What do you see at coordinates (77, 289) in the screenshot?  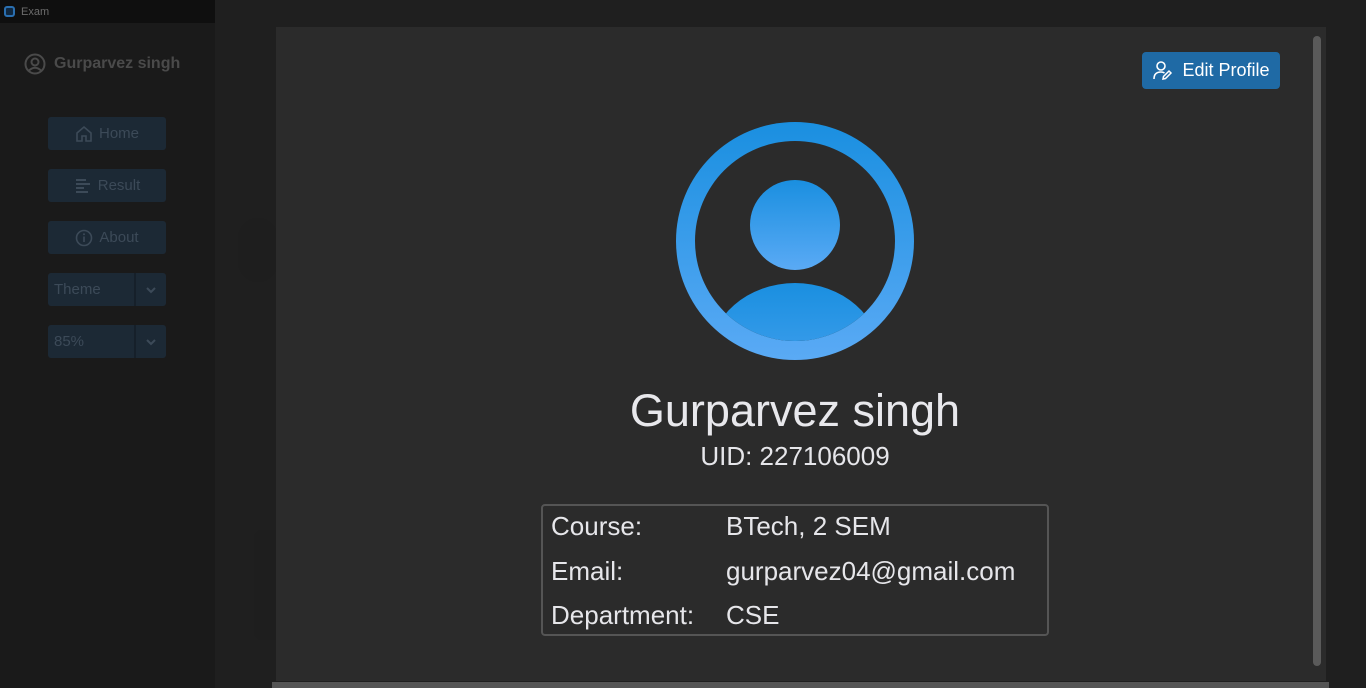 I see `theme-select-value: Theme` at bounding box center [77, 289].